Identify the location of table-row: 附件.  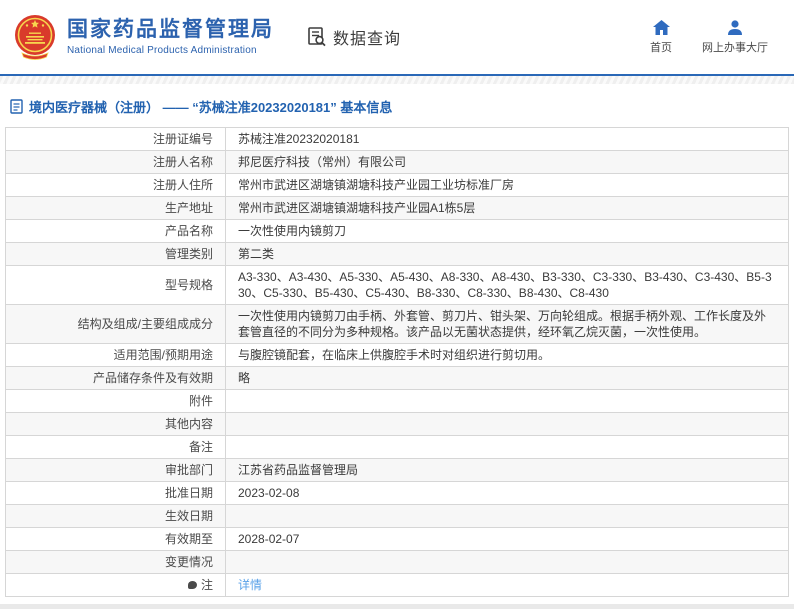
(397, 401).